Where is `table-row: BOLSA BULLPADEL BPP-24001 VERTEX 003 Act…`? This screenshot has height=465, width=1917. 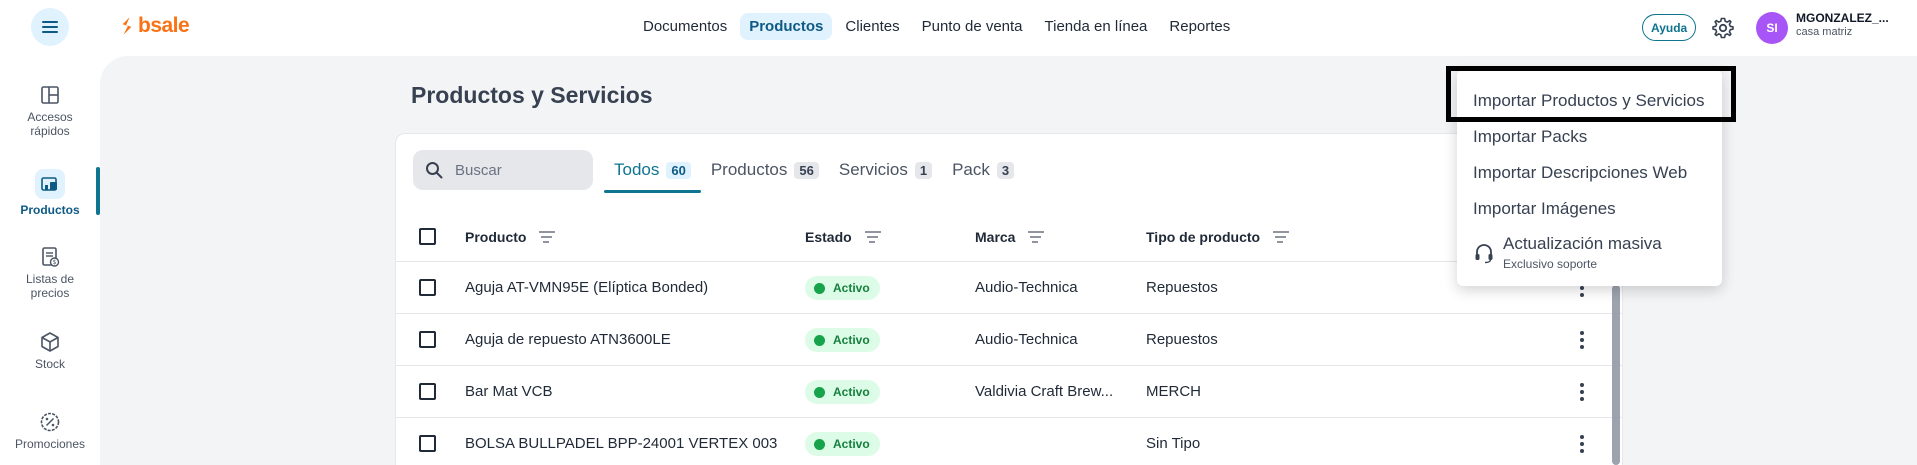
table-row: BOLSA BULLPADEL BPP-24001 VERTEX 003 Act… is located at coordinates (1009, 441).